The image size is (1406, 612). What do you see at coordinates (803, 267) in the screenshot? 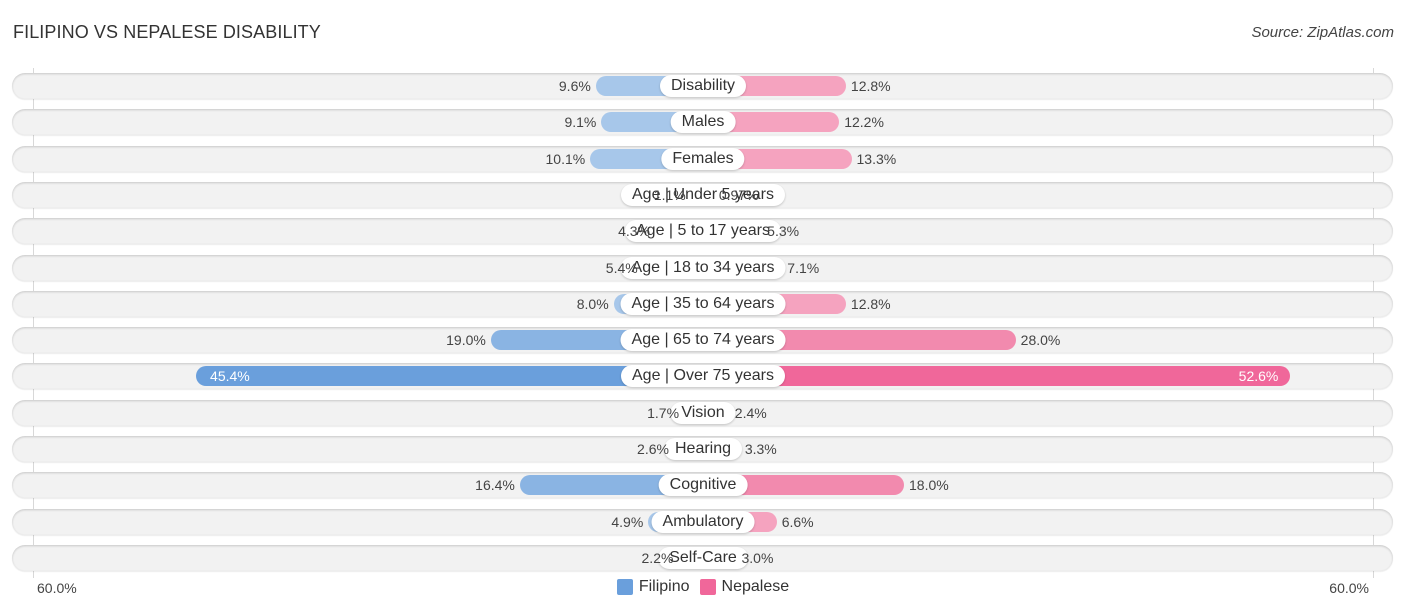
I see `value-label-nepalese: 7.1%` at bounding box center [803, 267].